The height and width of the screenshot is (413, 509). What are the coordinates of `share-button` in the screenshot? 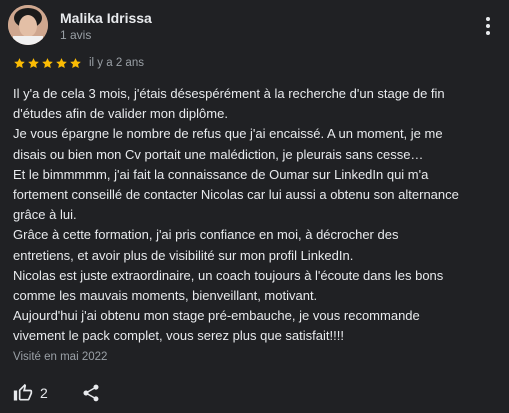 It's located at (91, 393).